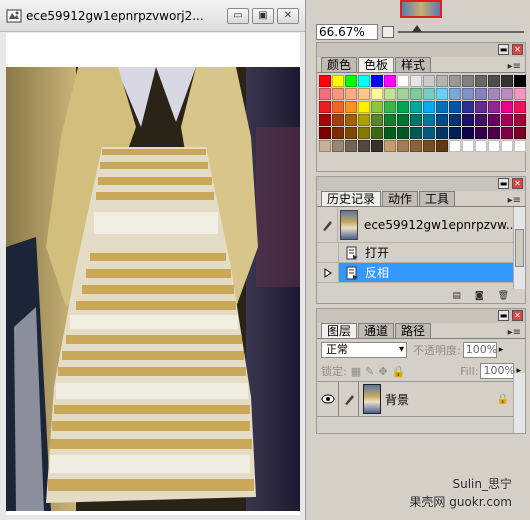  Describe the element at coordinates (369, 371) in the screenshot. I see `lock-pixels-icon: ✎` at that location.